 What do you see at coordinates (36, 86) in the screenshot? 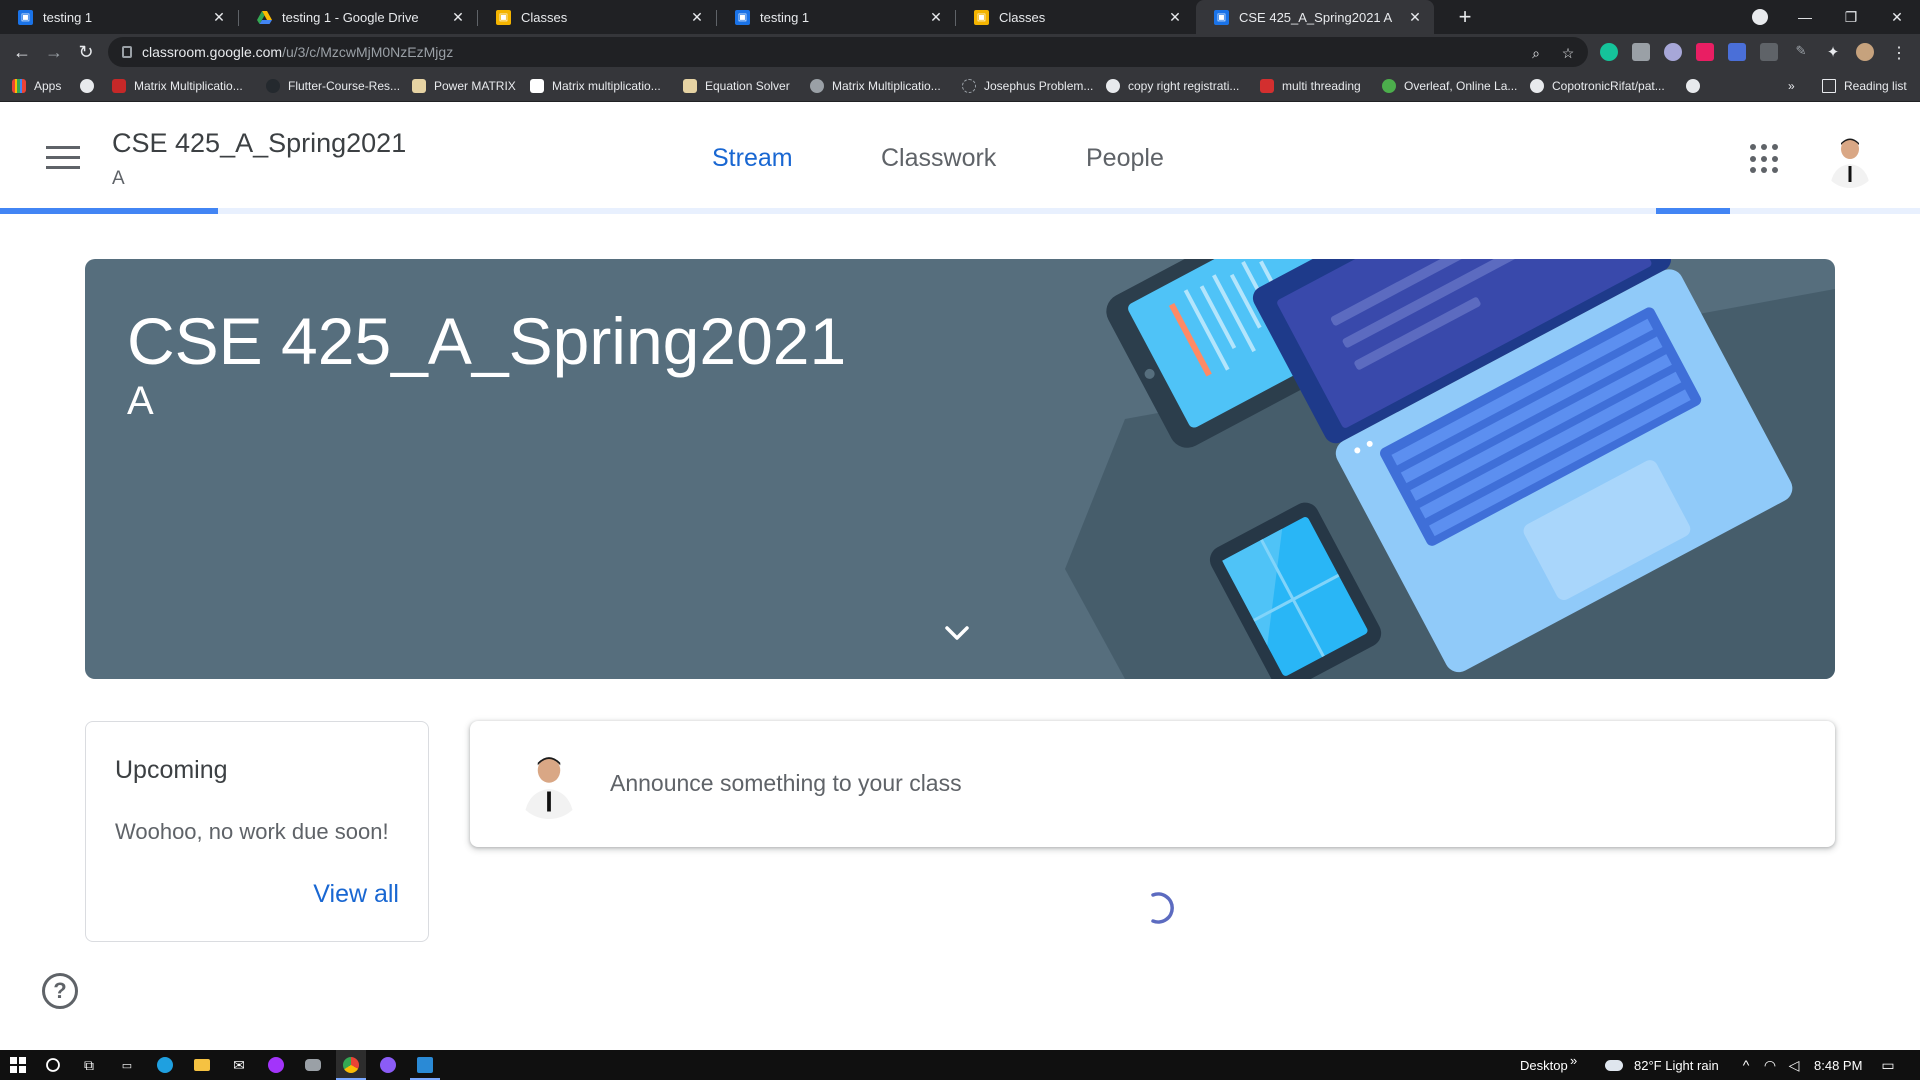
I see `bookmark-apps: Apps` at bounding box center [36, 86].